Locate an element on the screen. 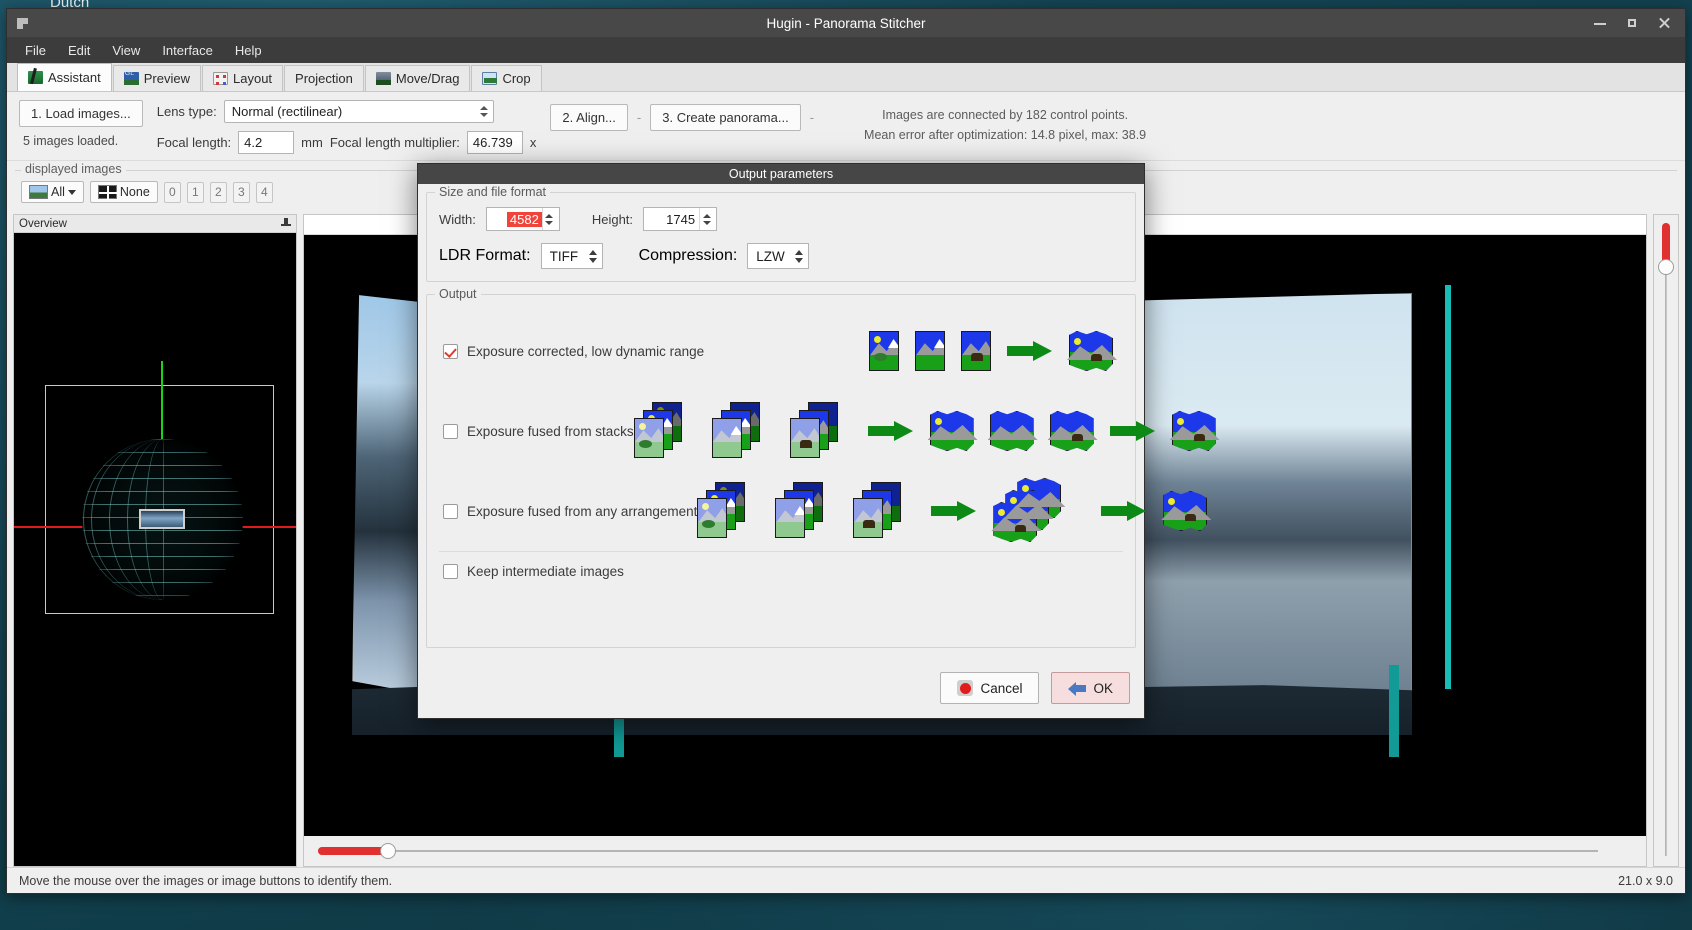  preview-vertical-slider is located at coordinates (1666, 539).